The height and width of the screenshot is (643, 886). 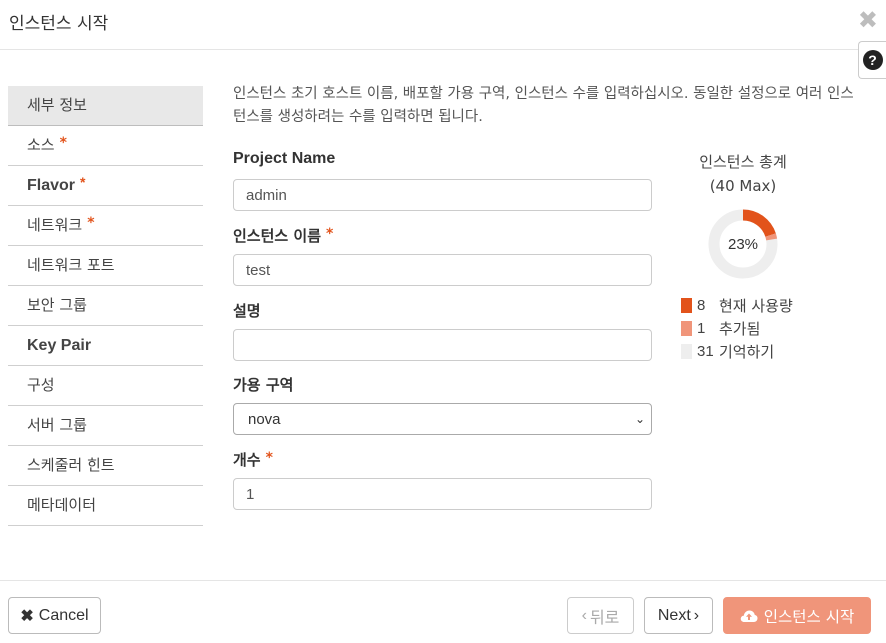 I want to click on modal-footer: ✖ Cancel ‹ 뒤로 Next › 인스턴스 시작, so click(x=443, y=611).